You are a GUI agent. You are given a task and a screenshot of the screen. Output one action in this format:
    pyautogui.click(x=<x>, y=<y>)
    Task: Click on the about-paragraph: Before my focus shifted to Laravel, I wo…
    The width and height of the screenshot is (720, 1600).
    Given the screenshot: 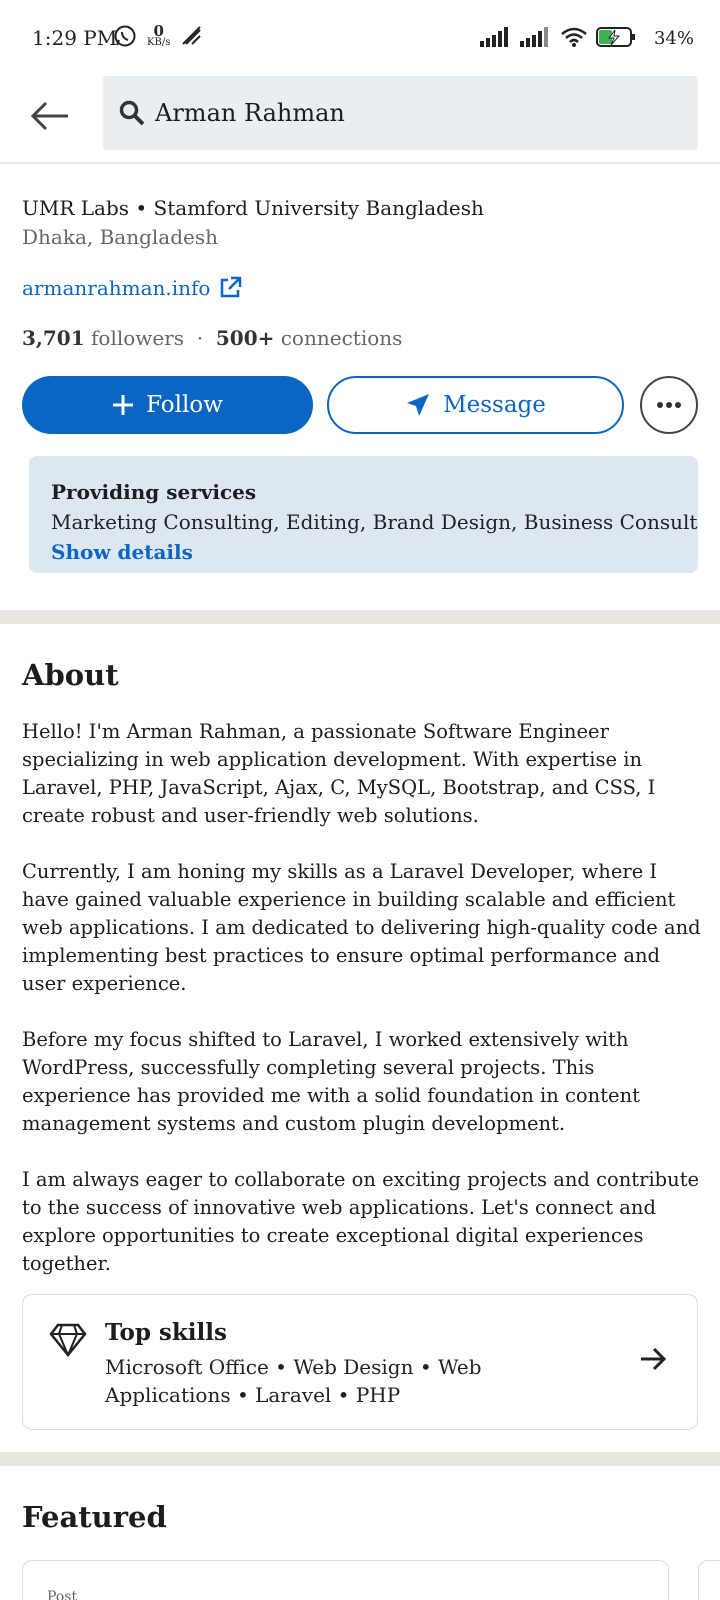 What is the action you would take?
    pyautogui.click(x=331, y=1081)
    